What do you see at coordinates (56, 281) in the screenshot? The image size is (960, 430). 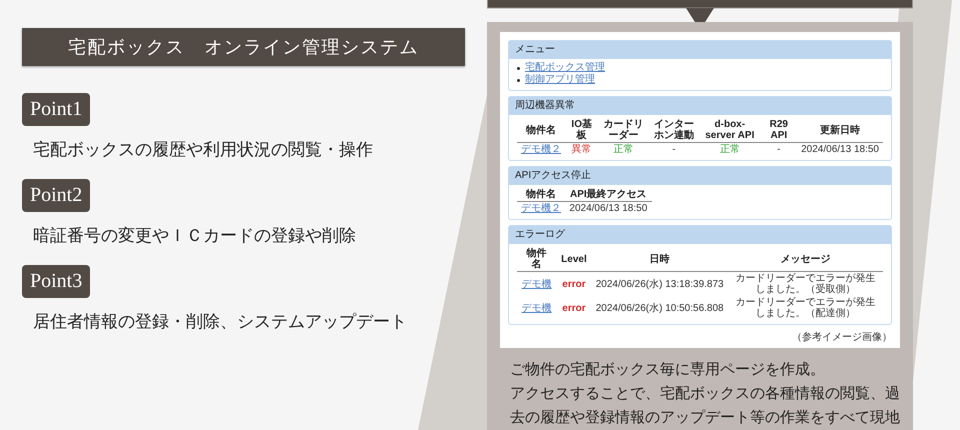 I see `point-badge: Point3` at bounding box center [56, 281].